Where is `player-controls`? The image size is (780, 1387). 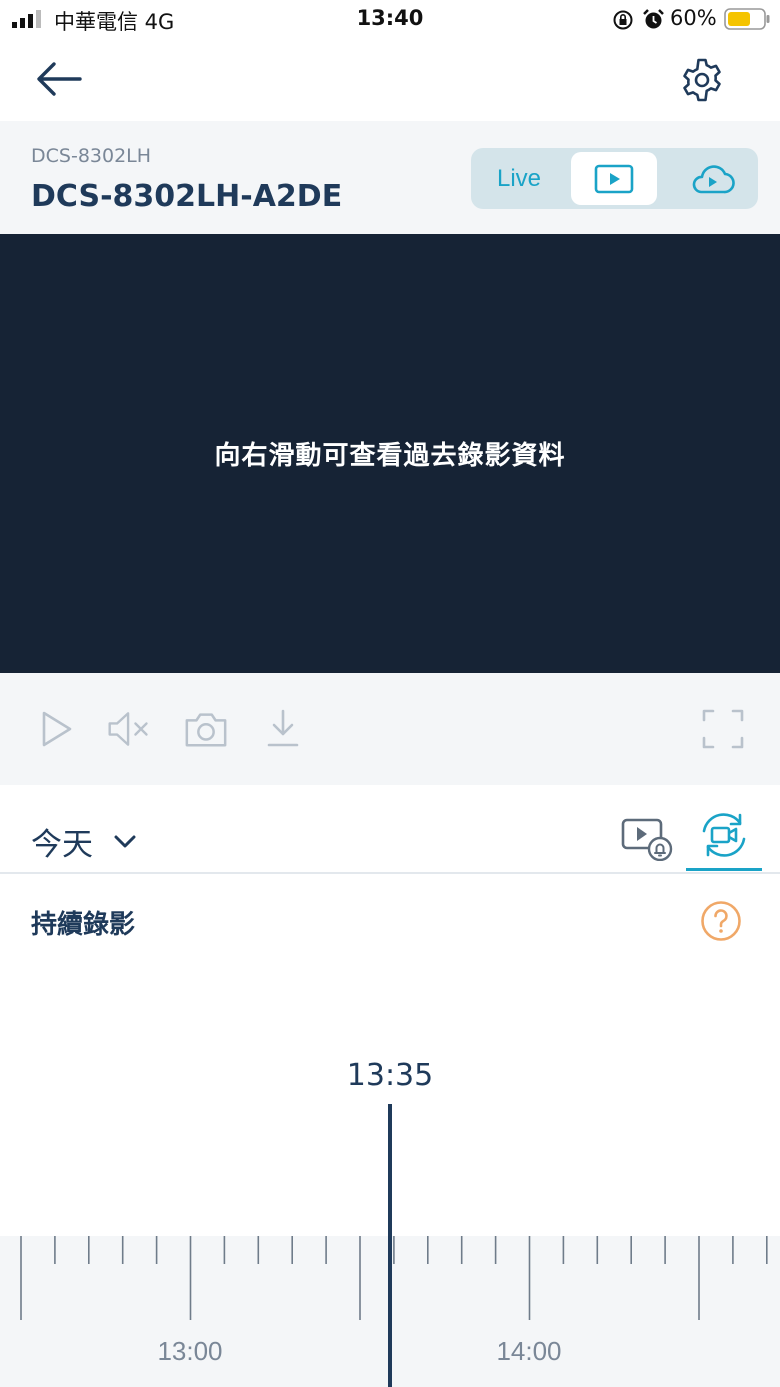 player-controls is located at coordinates (390, 729).